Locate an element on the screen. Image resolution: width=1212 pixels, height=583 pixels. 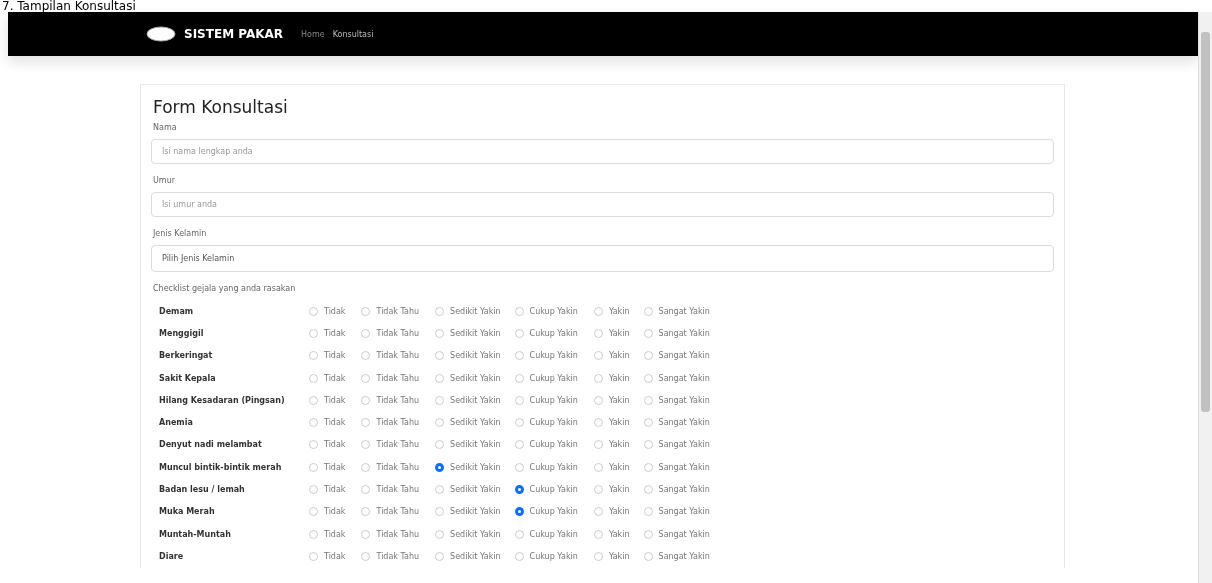
input-field: Isi umur anda is located at coordinates (602, 204).